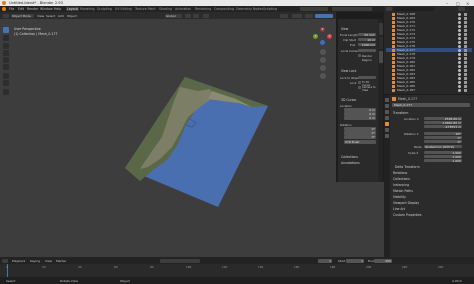 This screenshot has width=474, height=284. What do you see at coordinates (443, 118) in the screenshot?
I see `location-x-field: 2538.66 m` at bounding box center [443, 118].